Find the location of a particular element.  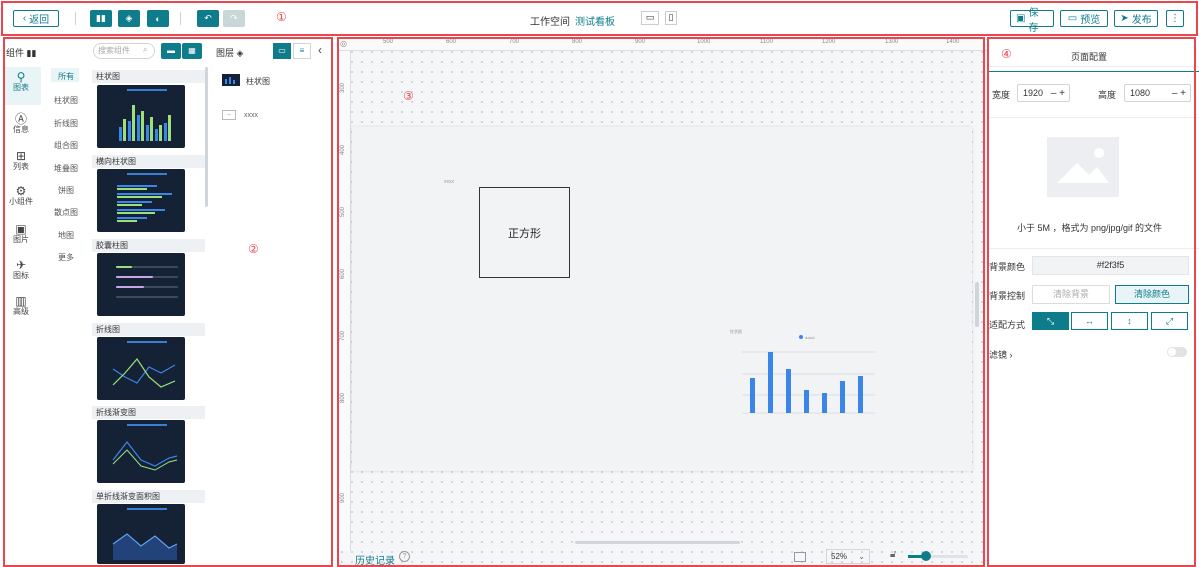

annotation-marker-3: ③ is located at coordinates (408, 96).